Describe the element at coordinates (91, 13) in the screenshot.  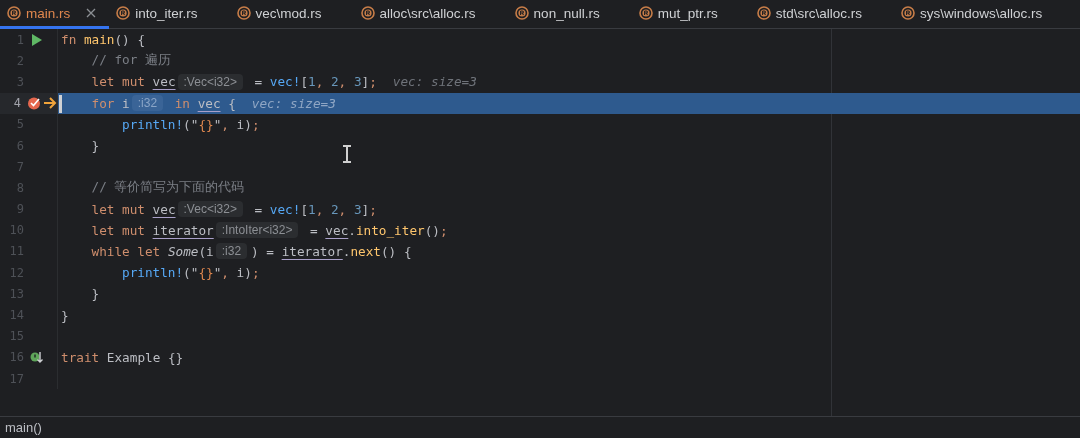
I see `close-icon` at that location.